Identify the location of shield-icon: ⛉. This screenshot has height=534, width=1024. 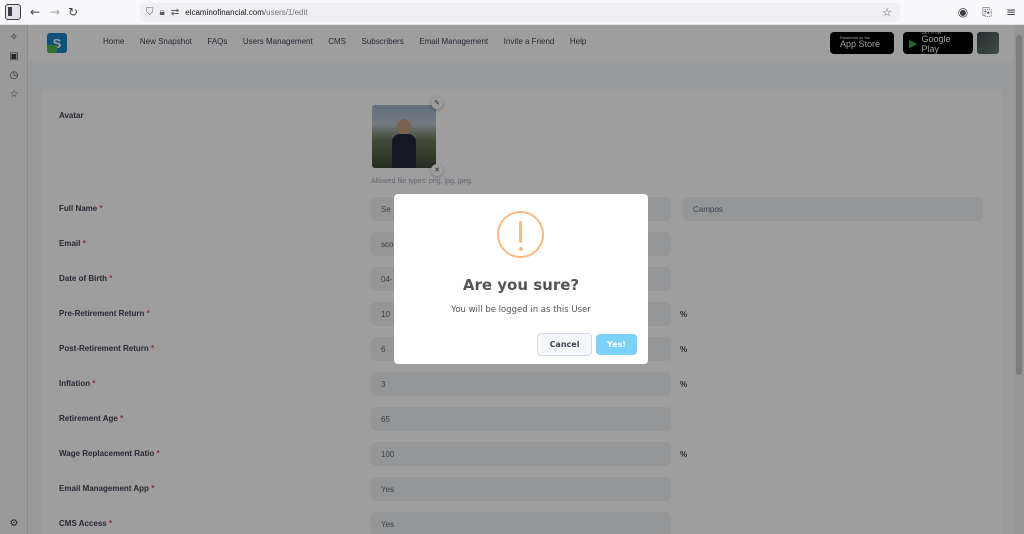
(150, 12).